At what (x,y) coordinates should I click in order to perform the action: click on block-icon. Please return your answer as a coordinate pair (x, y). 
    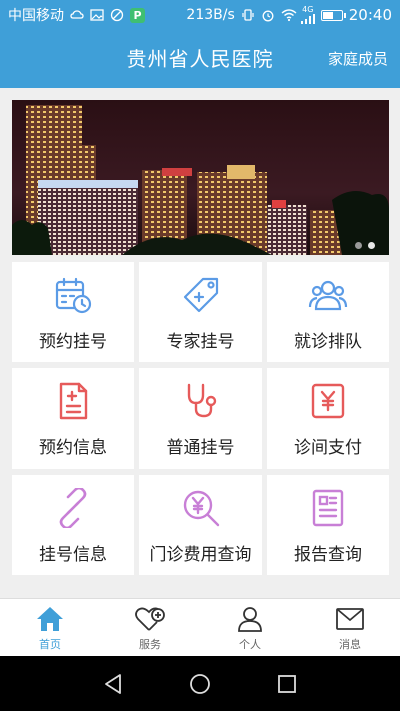
    Looking at the image, I should click on (117, 15).